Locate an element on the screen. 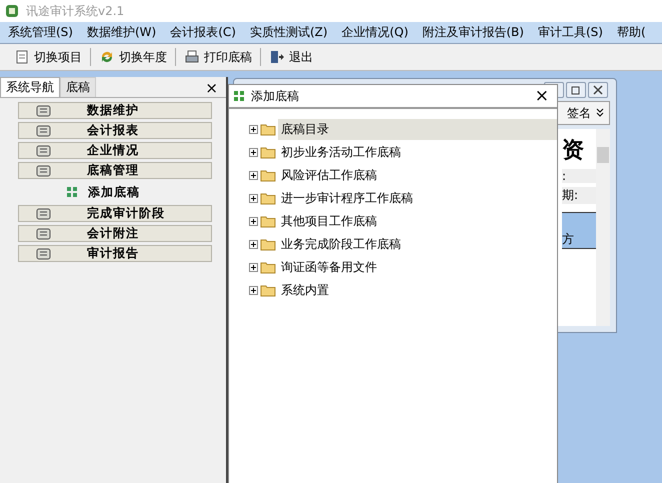 This screenshot has height=483, width=662. app-logo-icon is located at coordinates (12, 11).